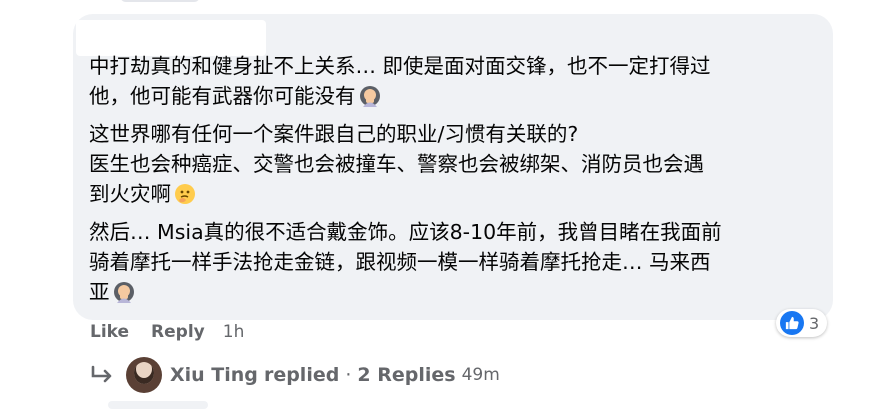  What do you see at coordinates (178, 332) in the screenshot?
I see `reply-button: Reply` at bounding box center [178, 332].